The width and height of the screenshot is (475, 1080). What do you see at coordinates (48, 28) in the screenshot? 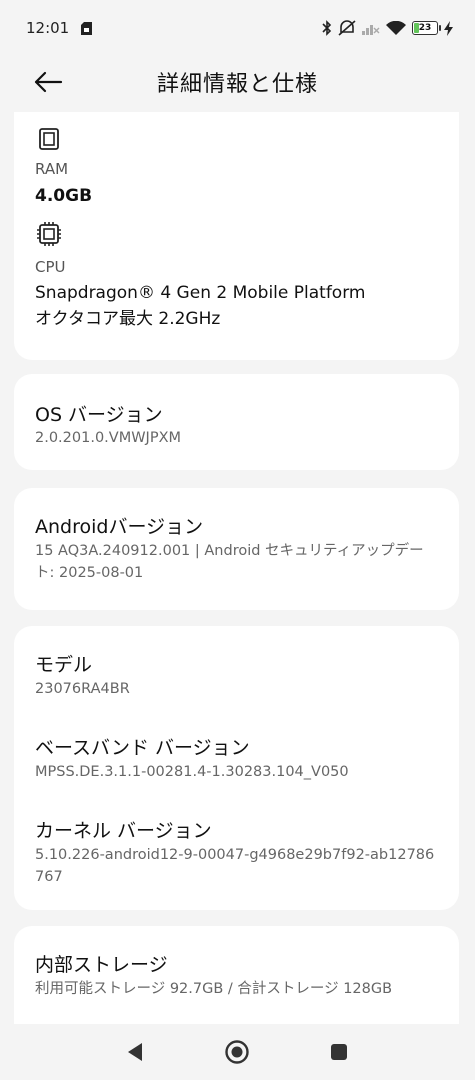
I see `status-time: 12:01` at bounding box center [48, 28].